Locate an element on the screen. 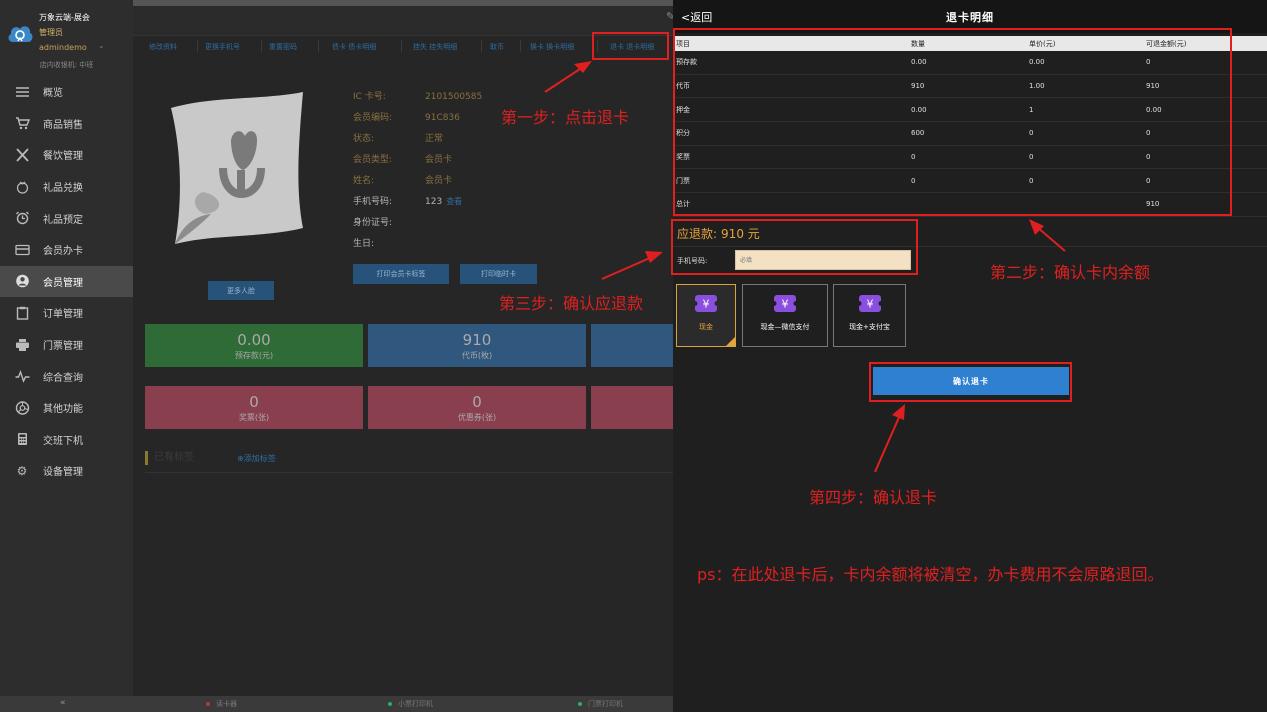 This screenshot has width=1267, height=712. collapse-sidebar-button: « is located at coordinates (63, 703).